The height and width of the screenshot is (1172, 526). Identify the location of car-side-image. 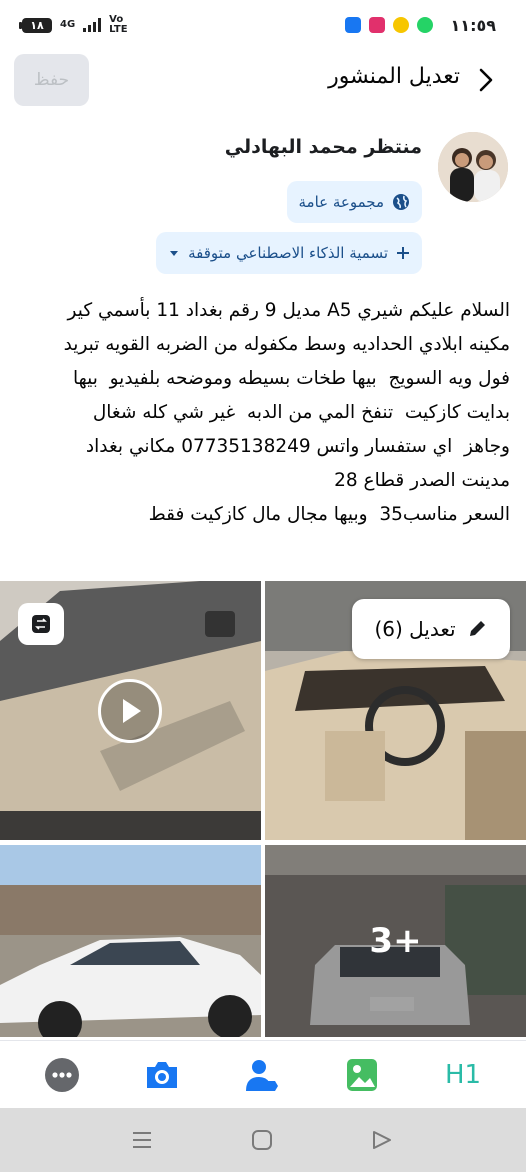
(130, 941).